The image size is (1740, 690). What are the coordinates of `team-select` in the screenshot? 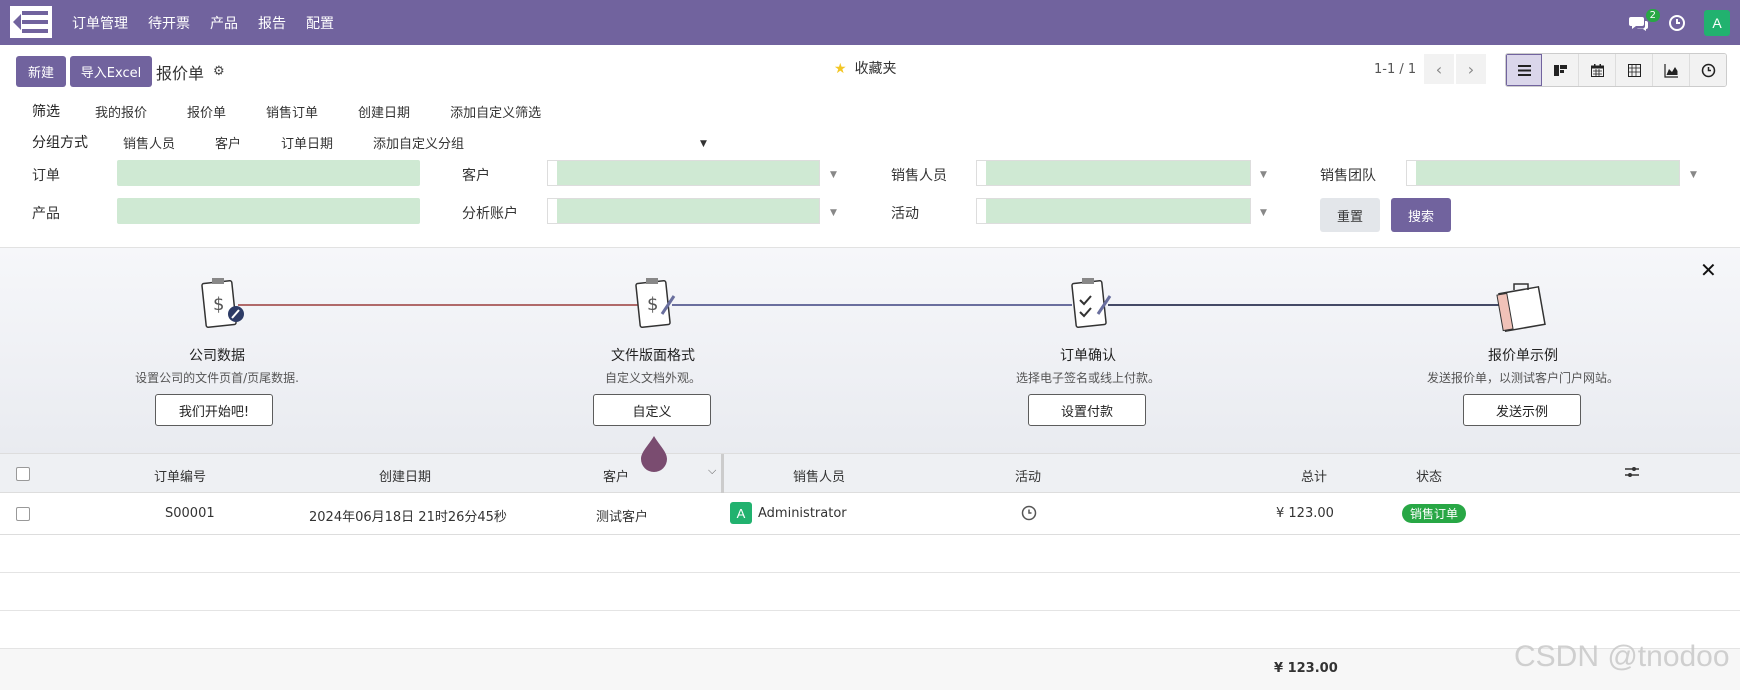 It's located at (1543, 173).